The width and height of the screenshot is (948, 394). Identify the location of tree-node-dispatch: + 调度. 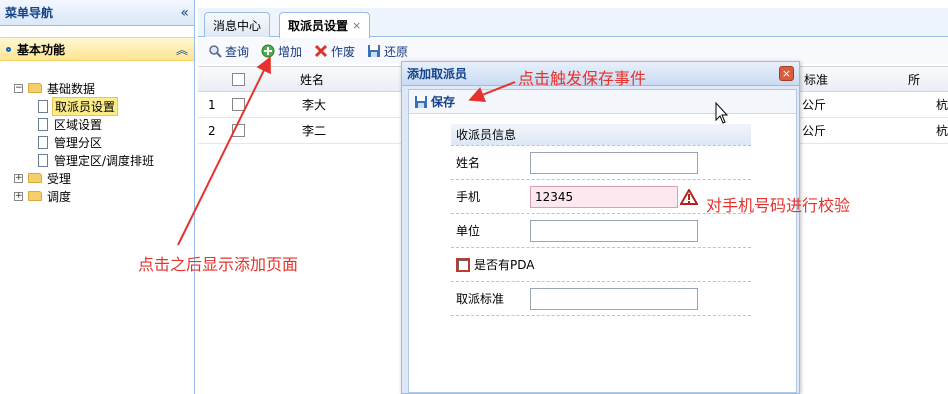
(104, 196).